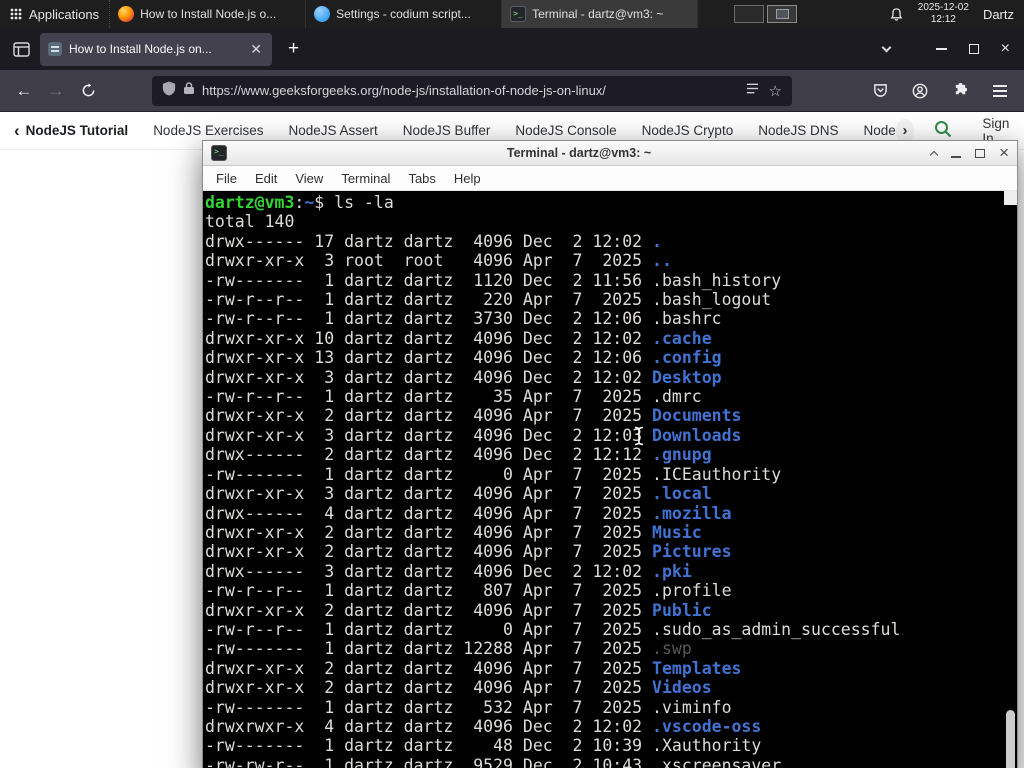  I want to click on file-name: .ICEauthority, so click(717, 474).